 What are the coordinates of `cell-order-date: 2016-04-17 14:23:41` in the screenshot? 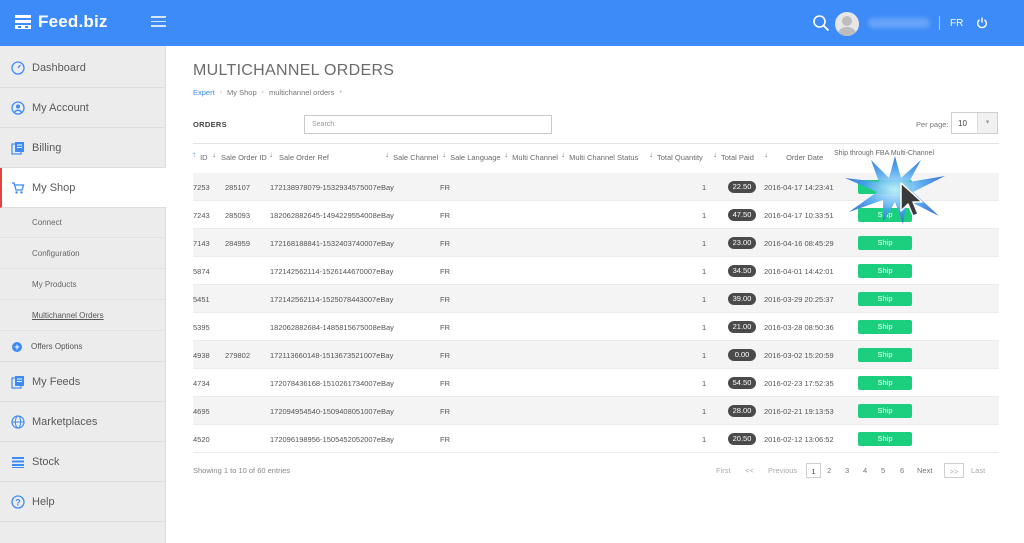 It's located at (799, 187).